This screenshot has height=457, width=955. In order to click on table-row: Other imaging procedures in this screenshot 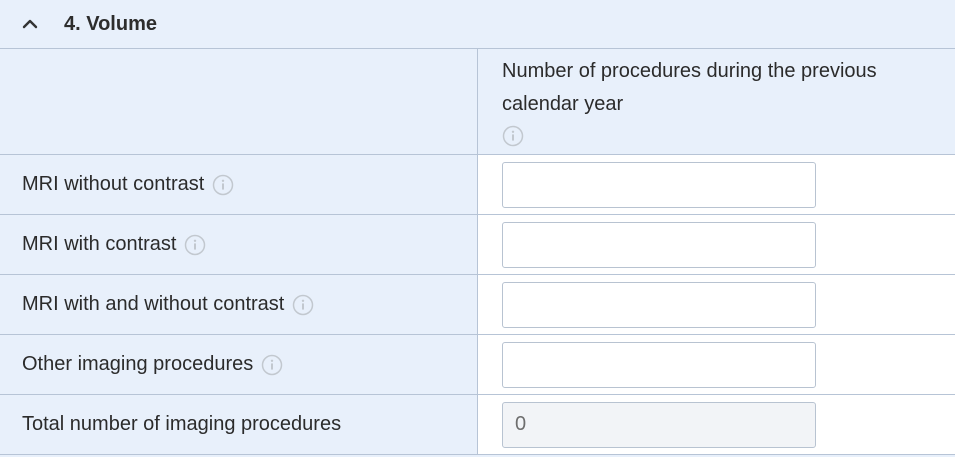, I will do `click(477, 365)`.